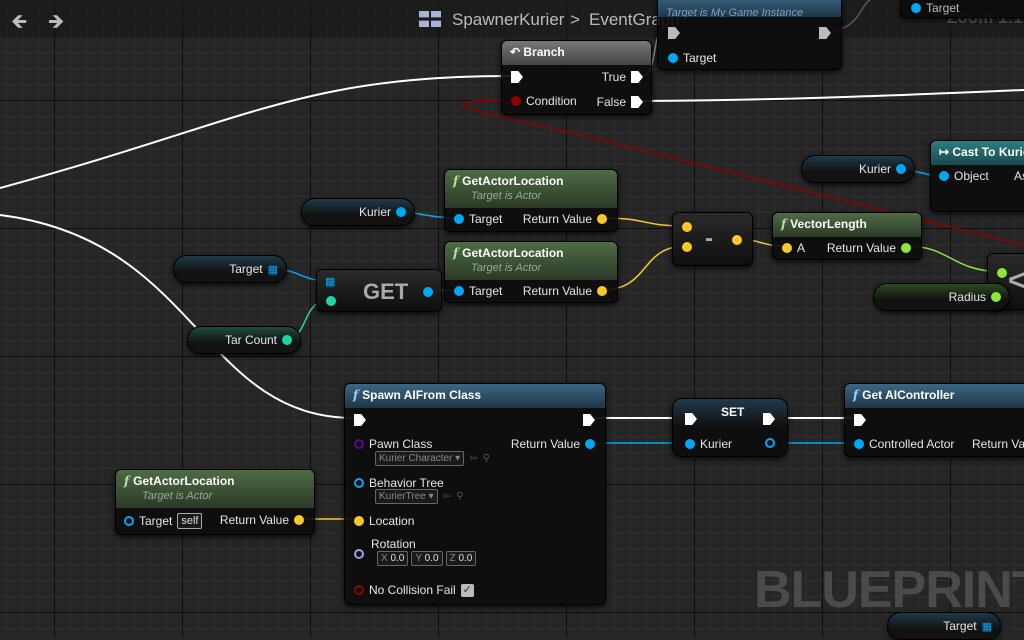  I want to click on rotation-x-field: X 0.0, so click(393, 558).